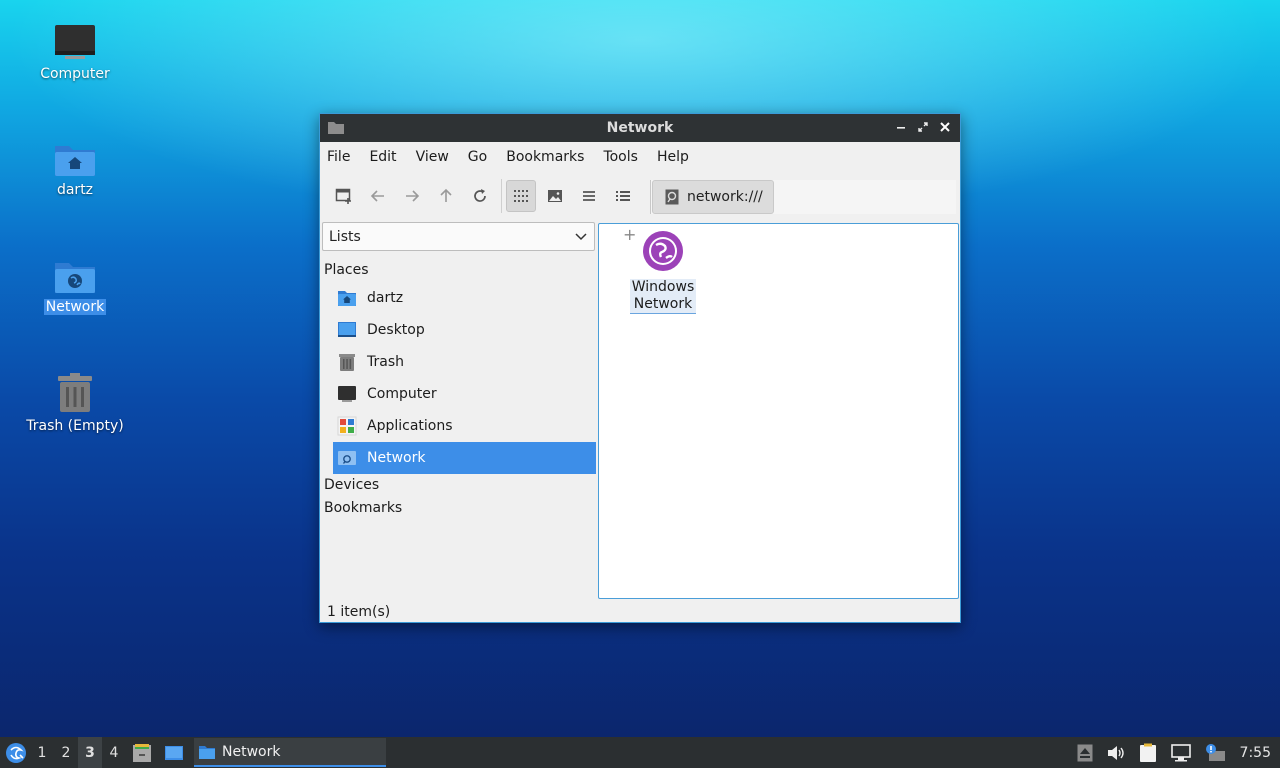 This screenshot has height=768, width=1280. I want to click on quicklaunch-show-desktop, so click(174, 752).